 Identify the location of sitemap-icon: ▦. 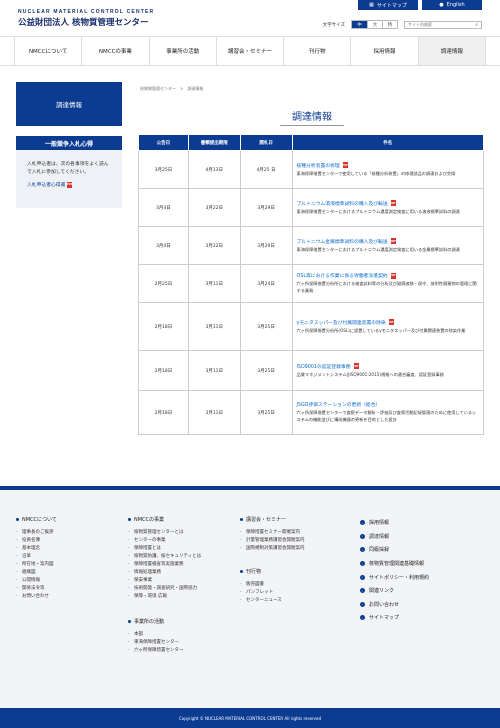
(371, 5).